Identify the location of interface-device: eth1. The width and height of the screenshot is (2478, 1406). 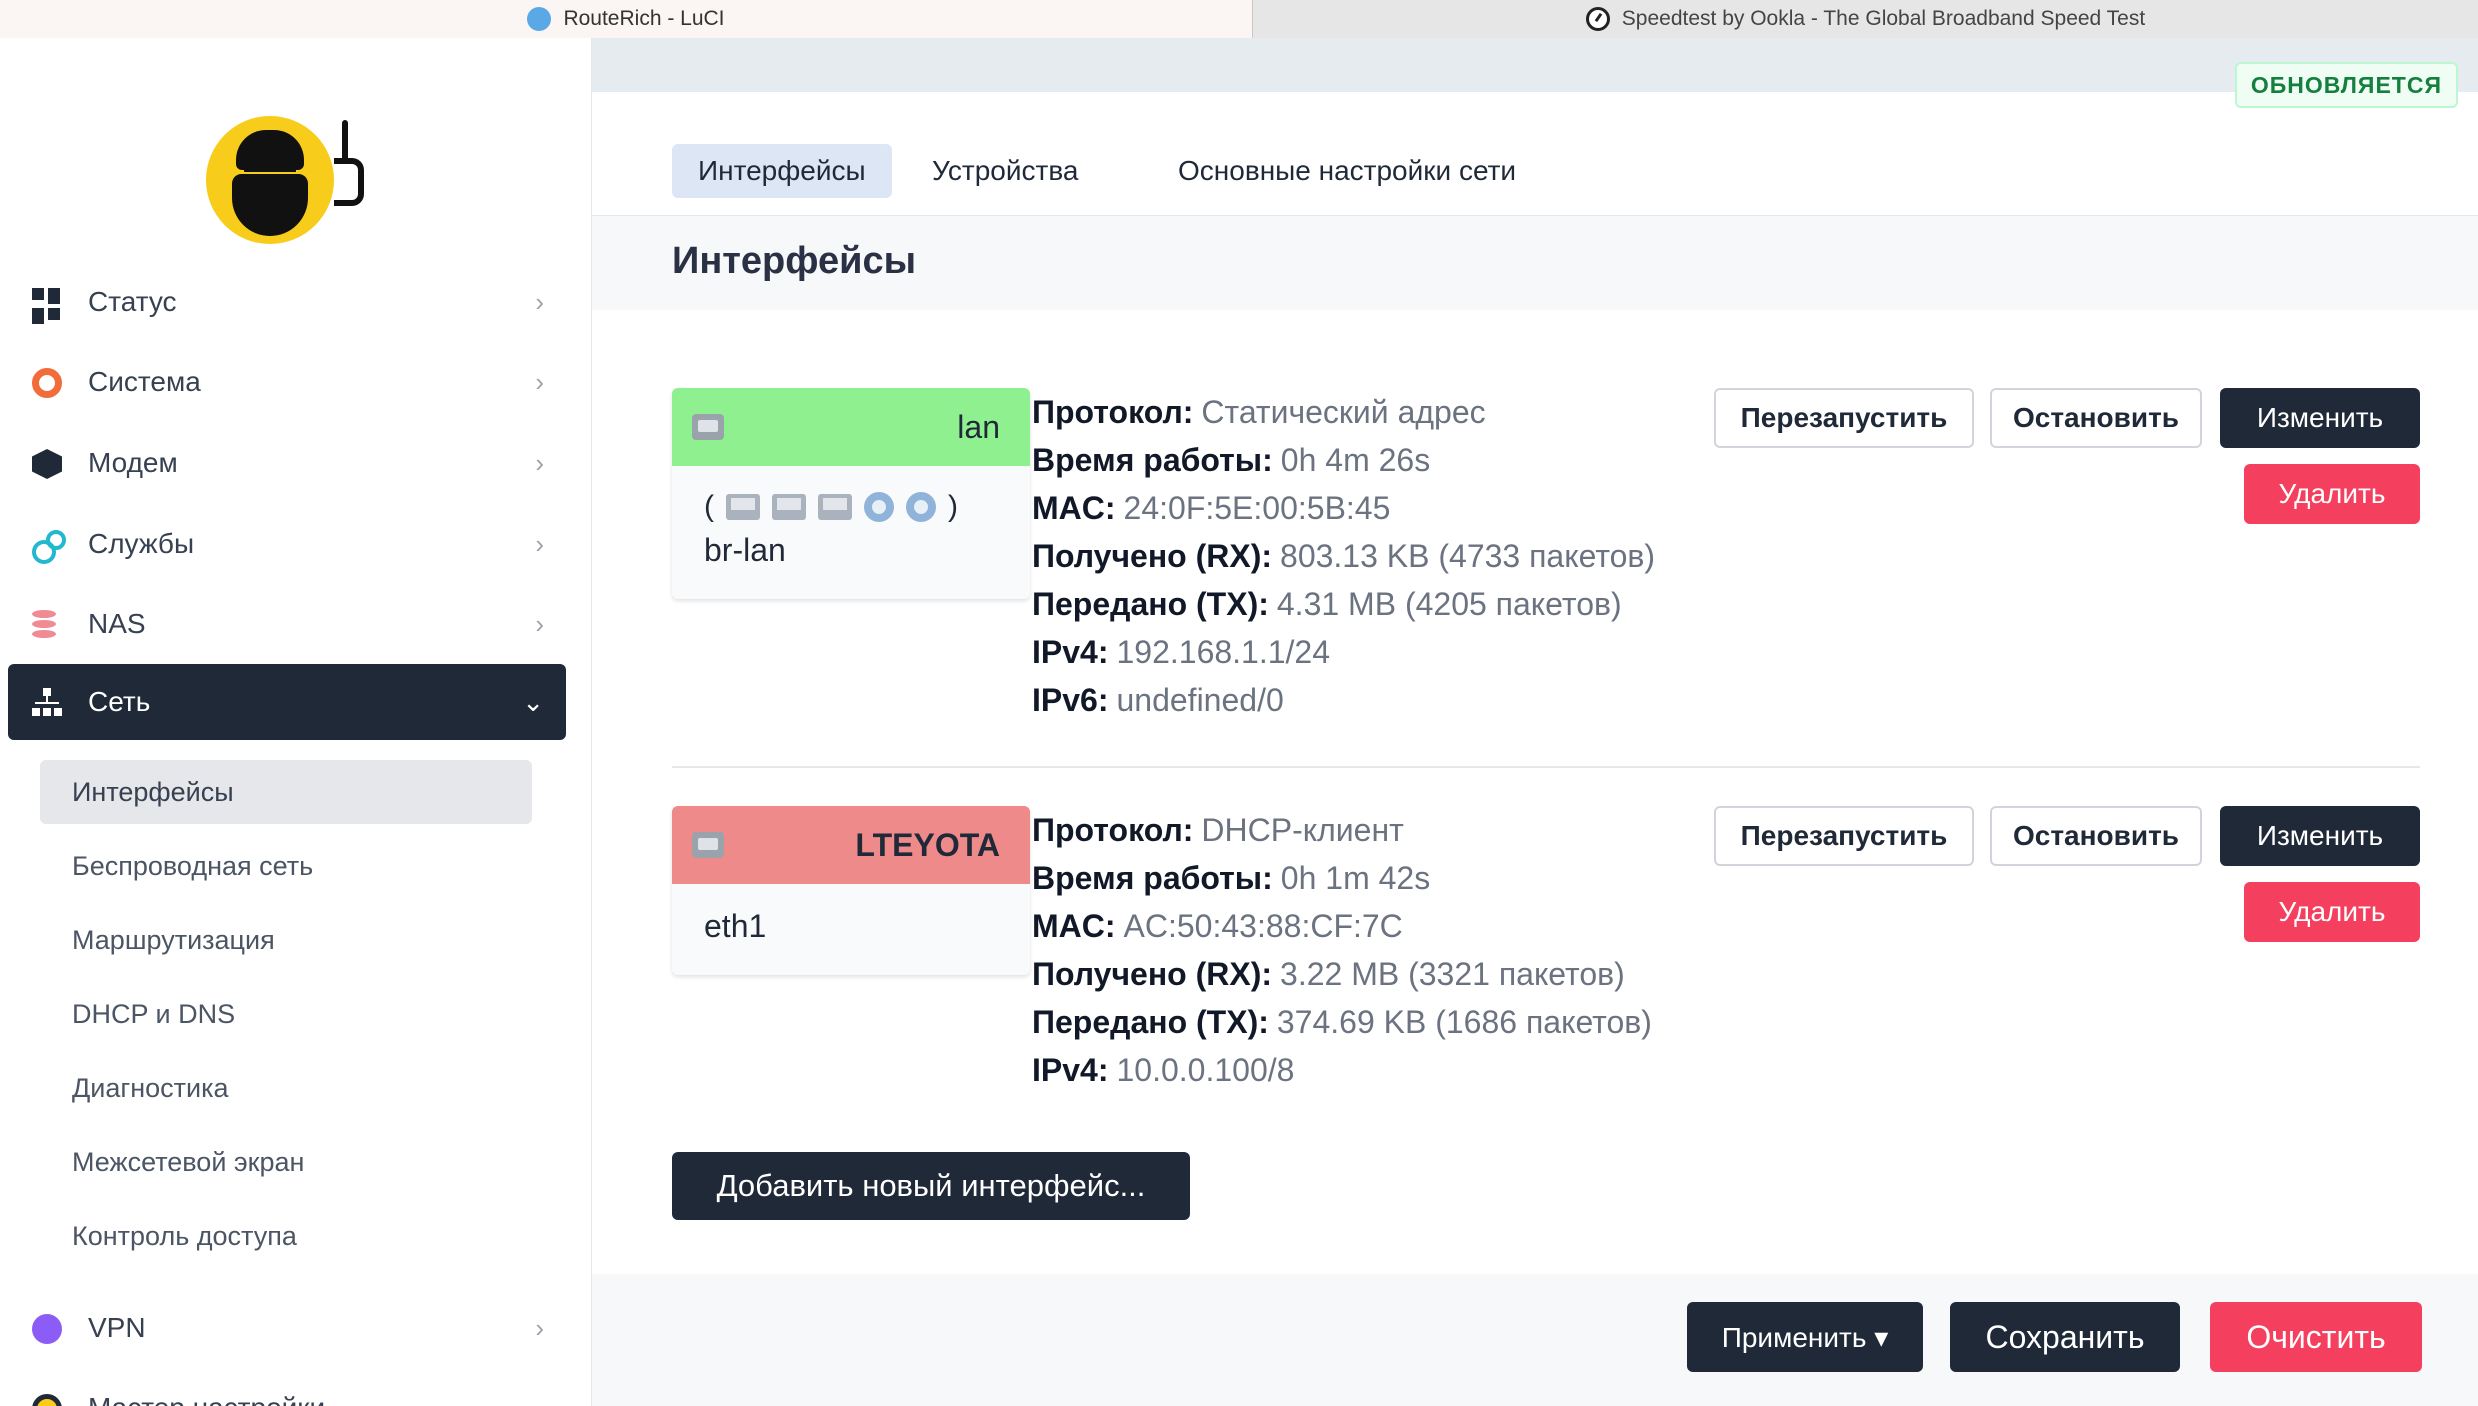
(735, 926).